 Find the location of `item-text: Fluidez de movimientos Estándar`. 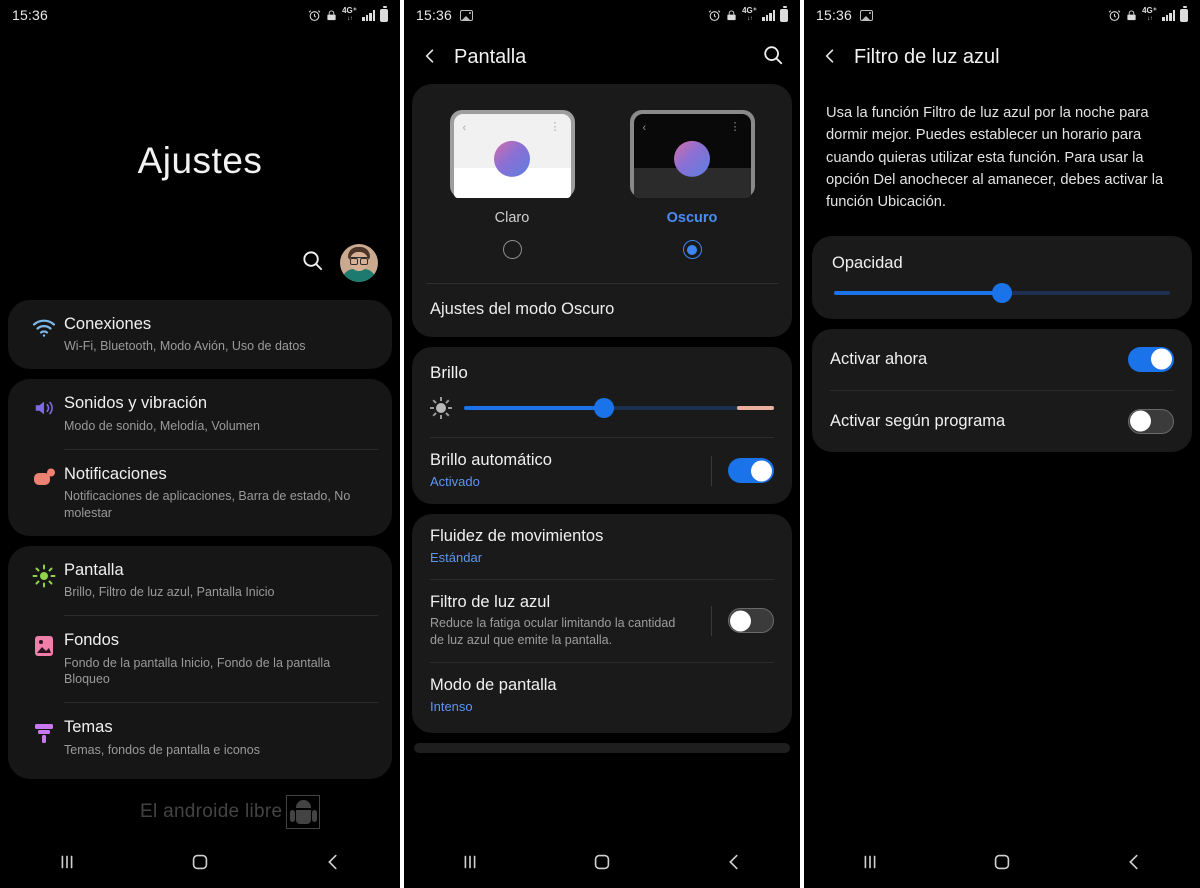

item-text: Fluidez de movimientos Estándar is located at coordinates (602, 547).